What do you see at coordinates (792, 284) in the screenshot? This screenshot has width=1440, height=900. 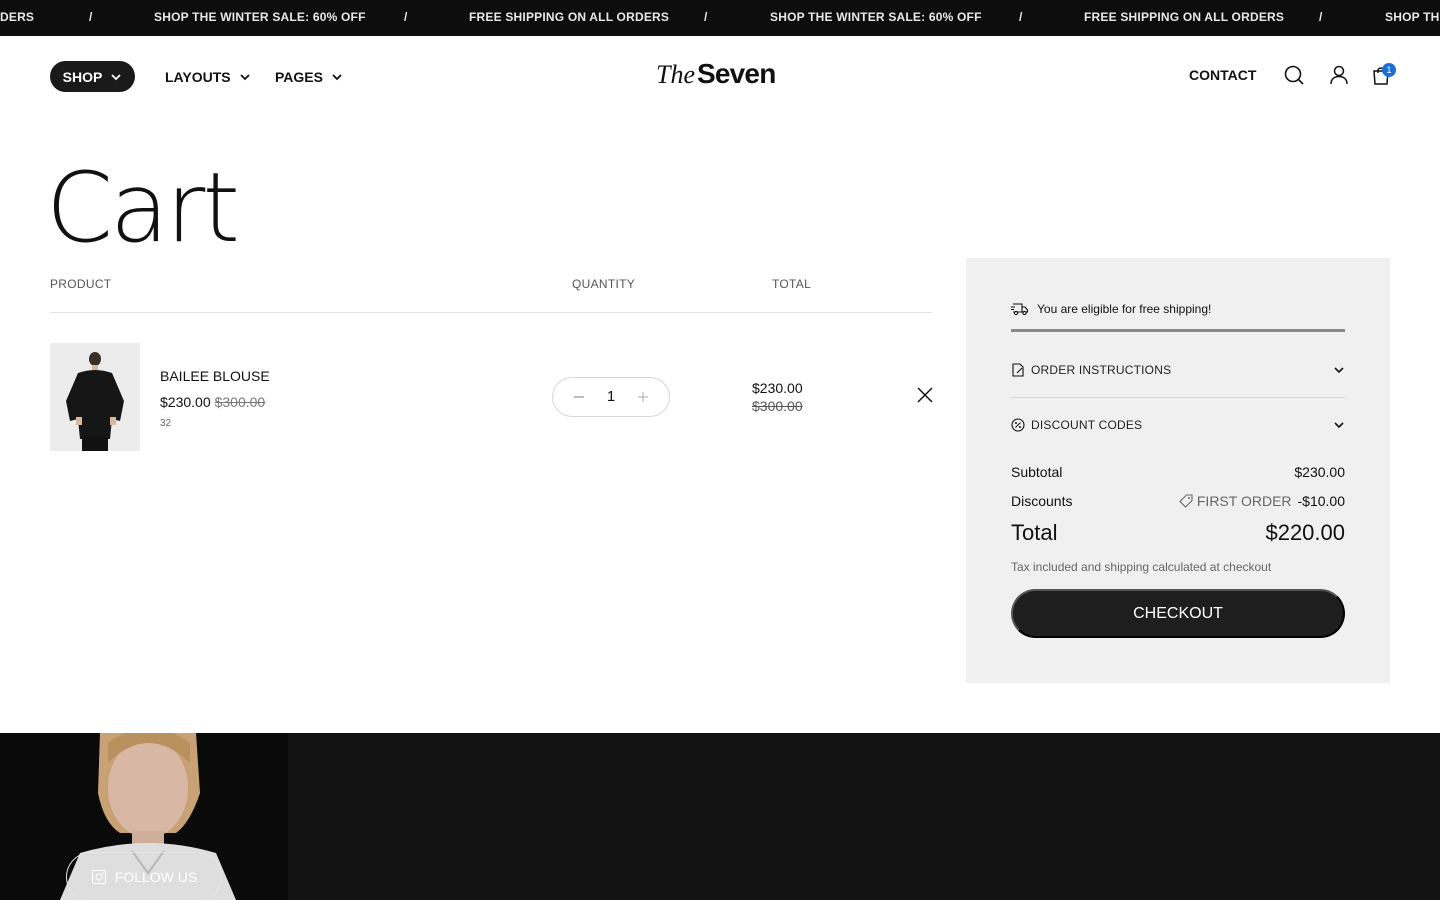 I see `column-header-total: TOTAL` at bounding box center [792, 284].